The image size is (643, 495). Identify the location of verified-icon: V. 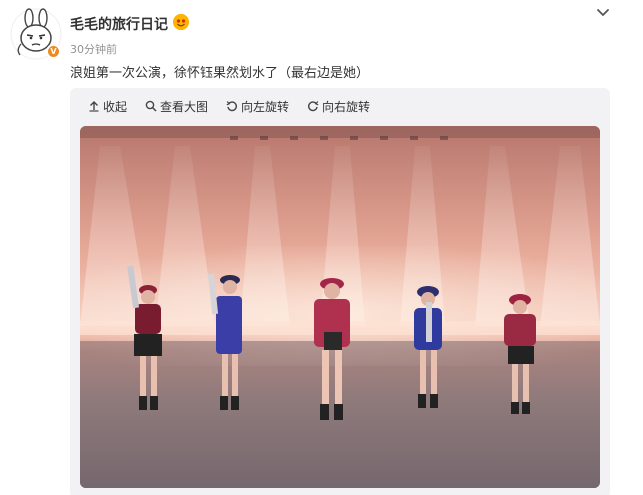
(53, 51).